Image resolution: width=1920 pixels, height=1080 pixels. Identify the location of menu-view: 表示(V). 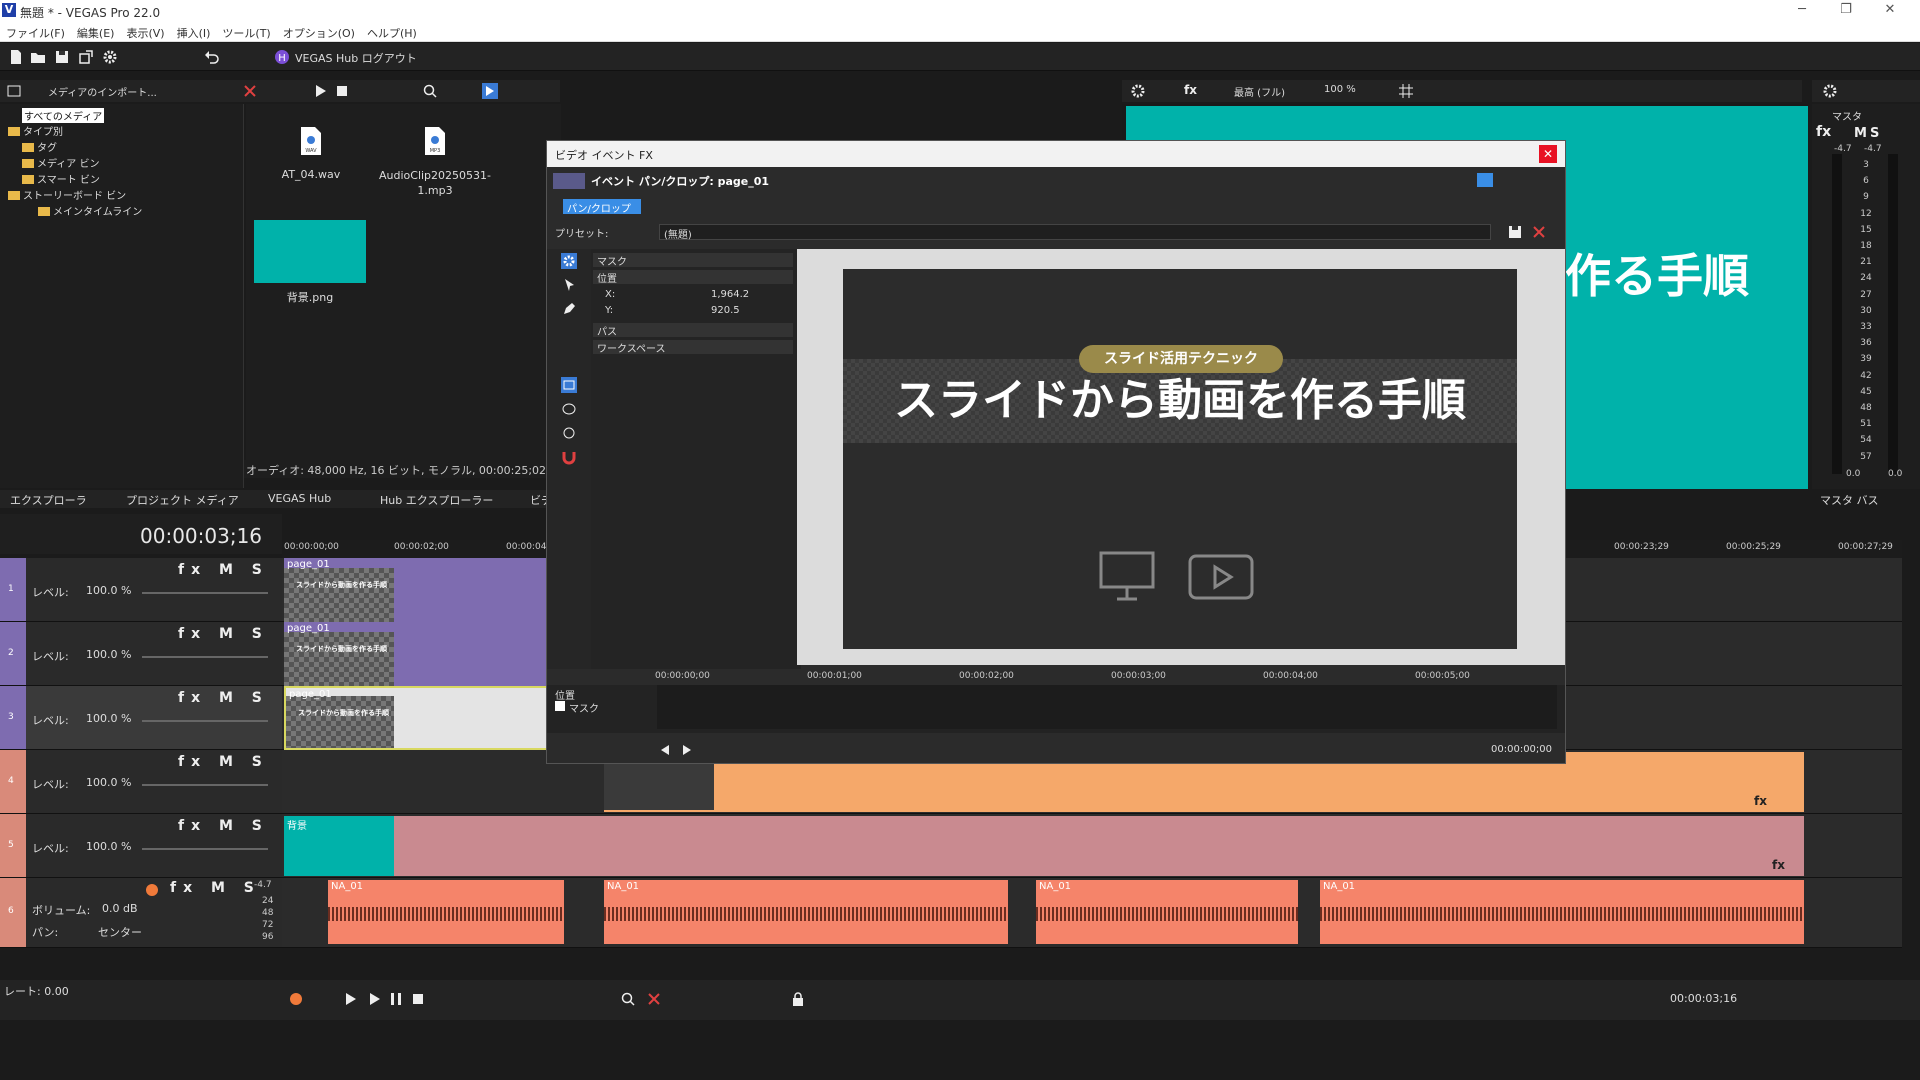
(145, 31).